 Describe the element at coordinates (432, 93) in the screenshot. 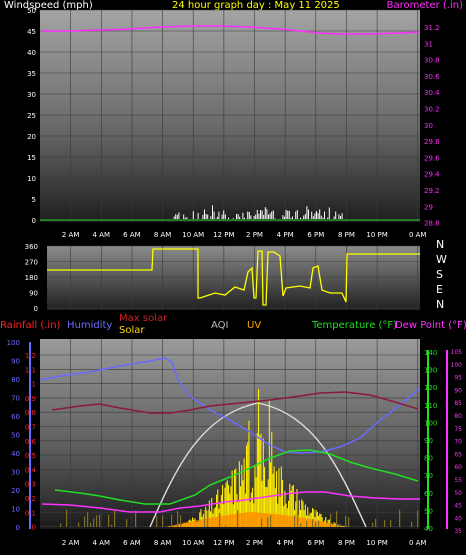

I see `baro-tick-label: 30.4` at that location.